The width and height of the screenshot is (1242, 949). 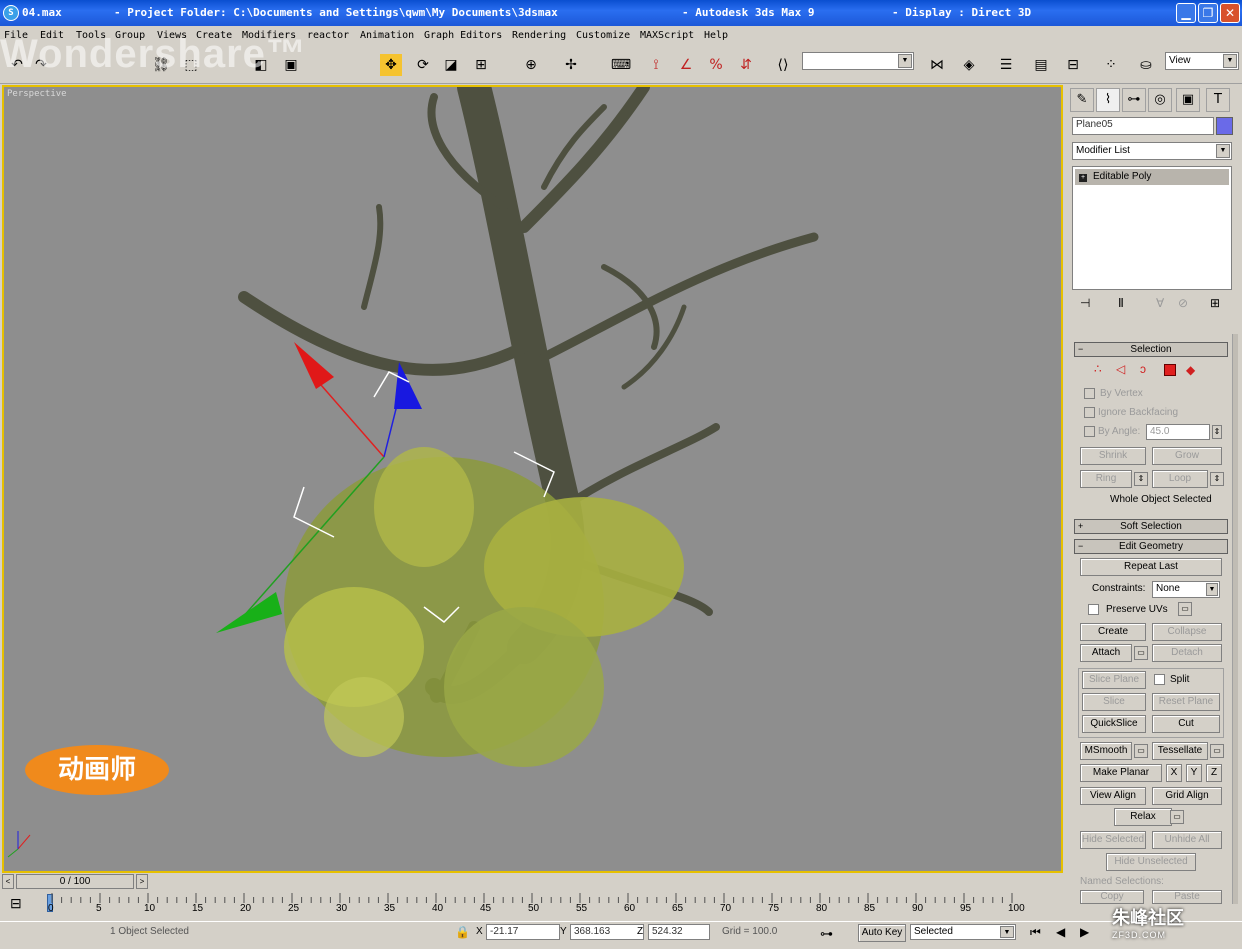 I want to click on loop-spinner: ⇕, so click(x=1217, y=479).